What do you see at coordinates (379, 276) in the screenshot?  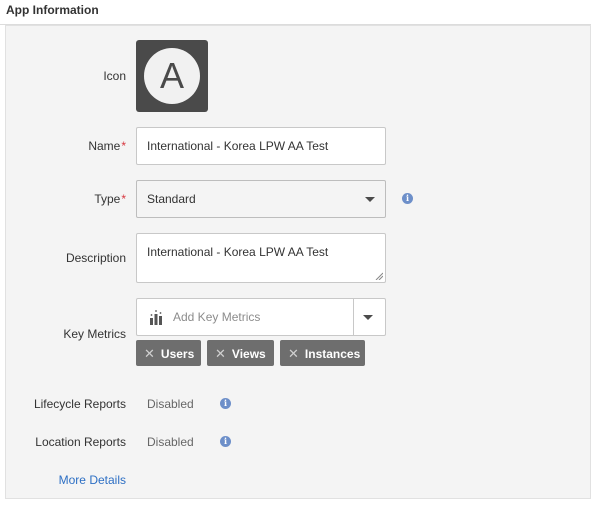 I see `resize-handle-icon` at bounding box center [379, 276].